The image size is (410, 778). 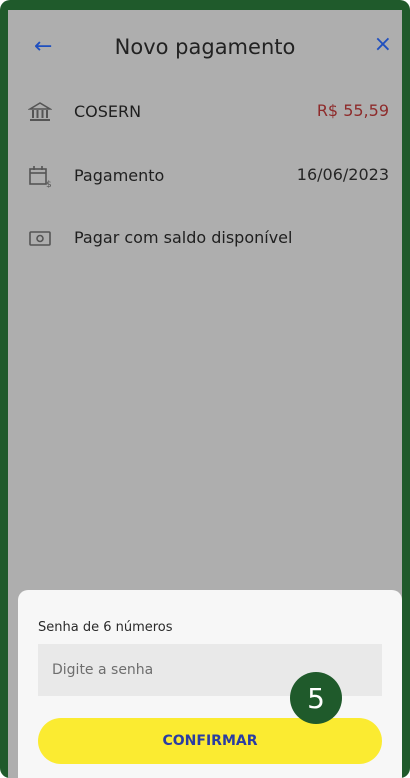 What do you see at coordinates (105, 627) in the screenshot?
I see `password-label: Senha de 6 números` at bounding box center [105, 627].